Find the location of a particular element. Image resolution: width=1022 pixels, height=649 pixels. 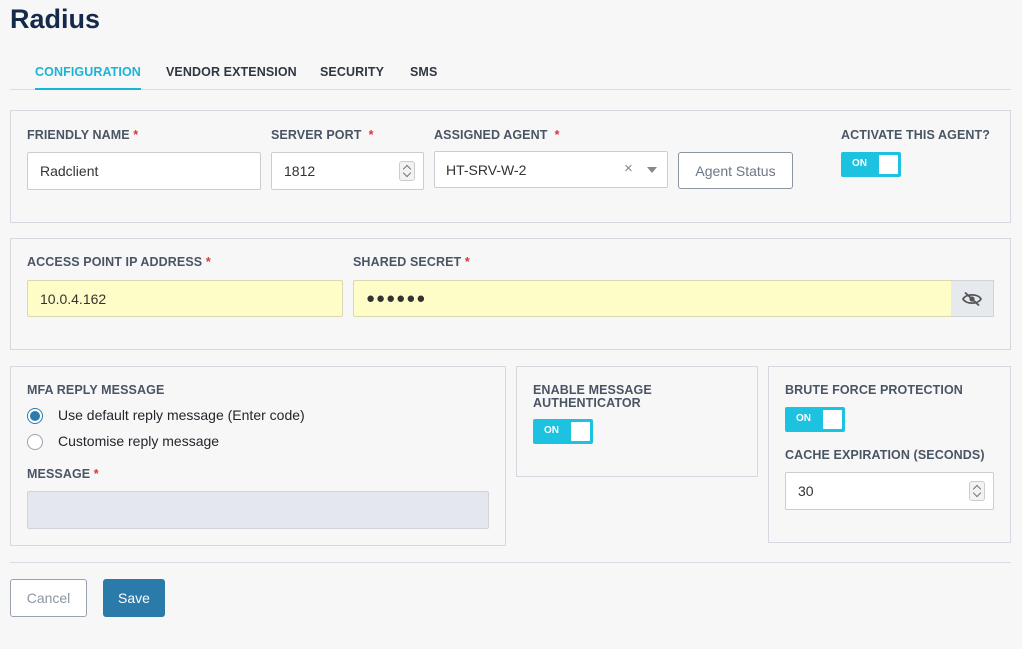

tab-security: SECURITY is located at coordinates (352, 72).